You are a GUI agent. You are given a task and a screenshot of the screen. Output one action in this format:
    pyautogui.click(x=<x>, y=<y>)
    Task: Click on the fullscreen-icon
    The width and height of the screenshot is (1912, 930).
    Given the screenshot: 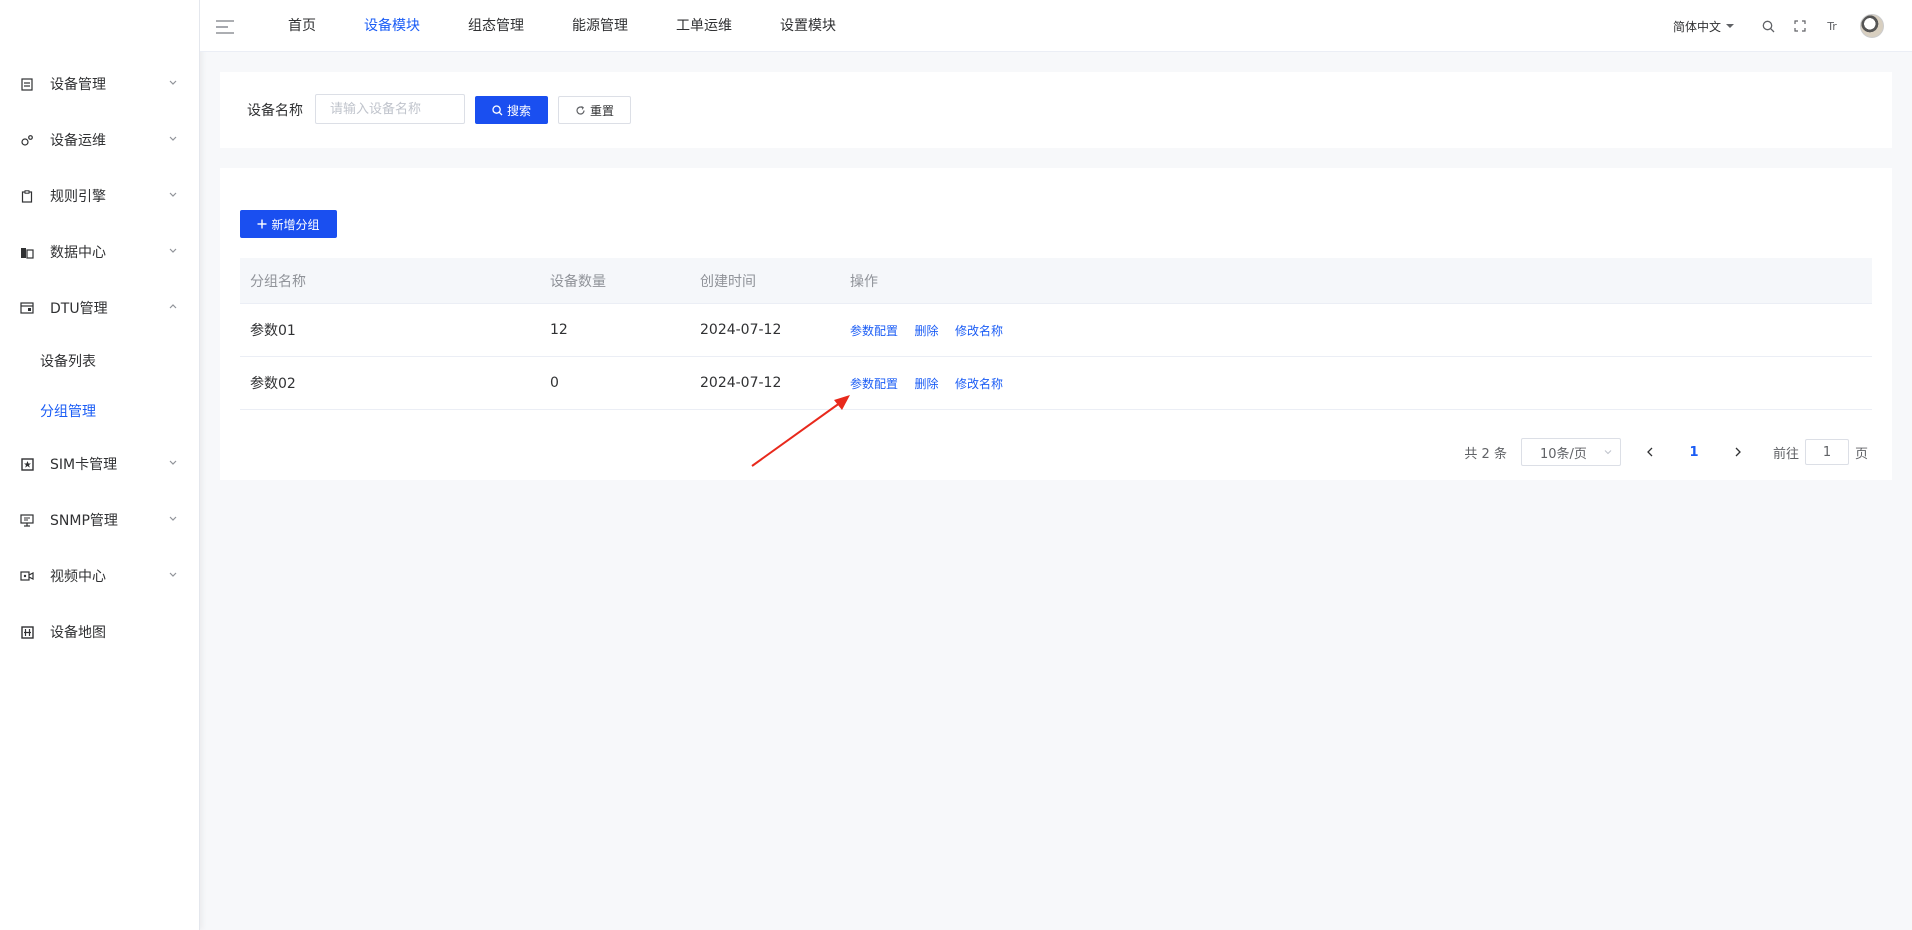 What is the action you would take?
    pyautogui.click(x=1800, y=26)
    